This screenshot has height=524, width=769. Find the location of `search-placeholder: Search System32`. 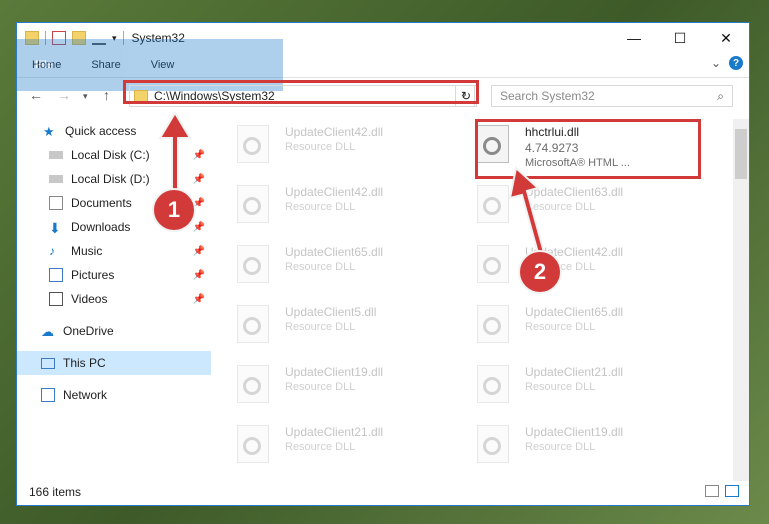

search-placeholder: Search System32 is located at coordinates (547, 96).